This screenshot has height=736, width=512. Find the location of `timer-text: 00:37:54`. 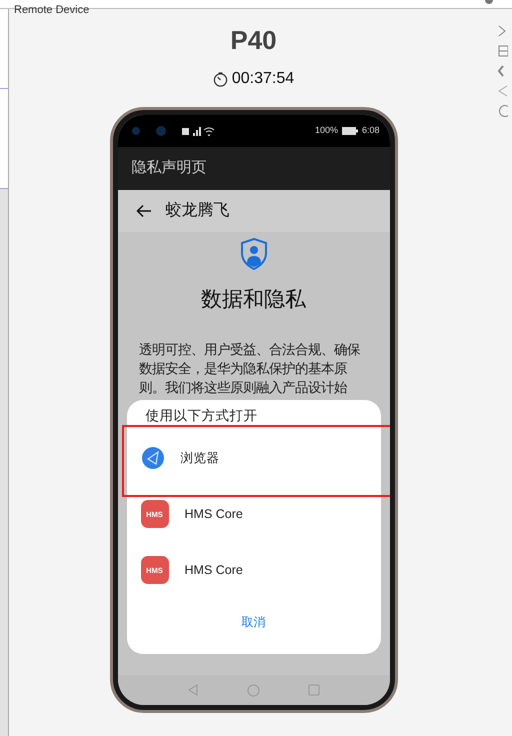

timer-text: 00:37:54 is located at coordinates (263, 79).